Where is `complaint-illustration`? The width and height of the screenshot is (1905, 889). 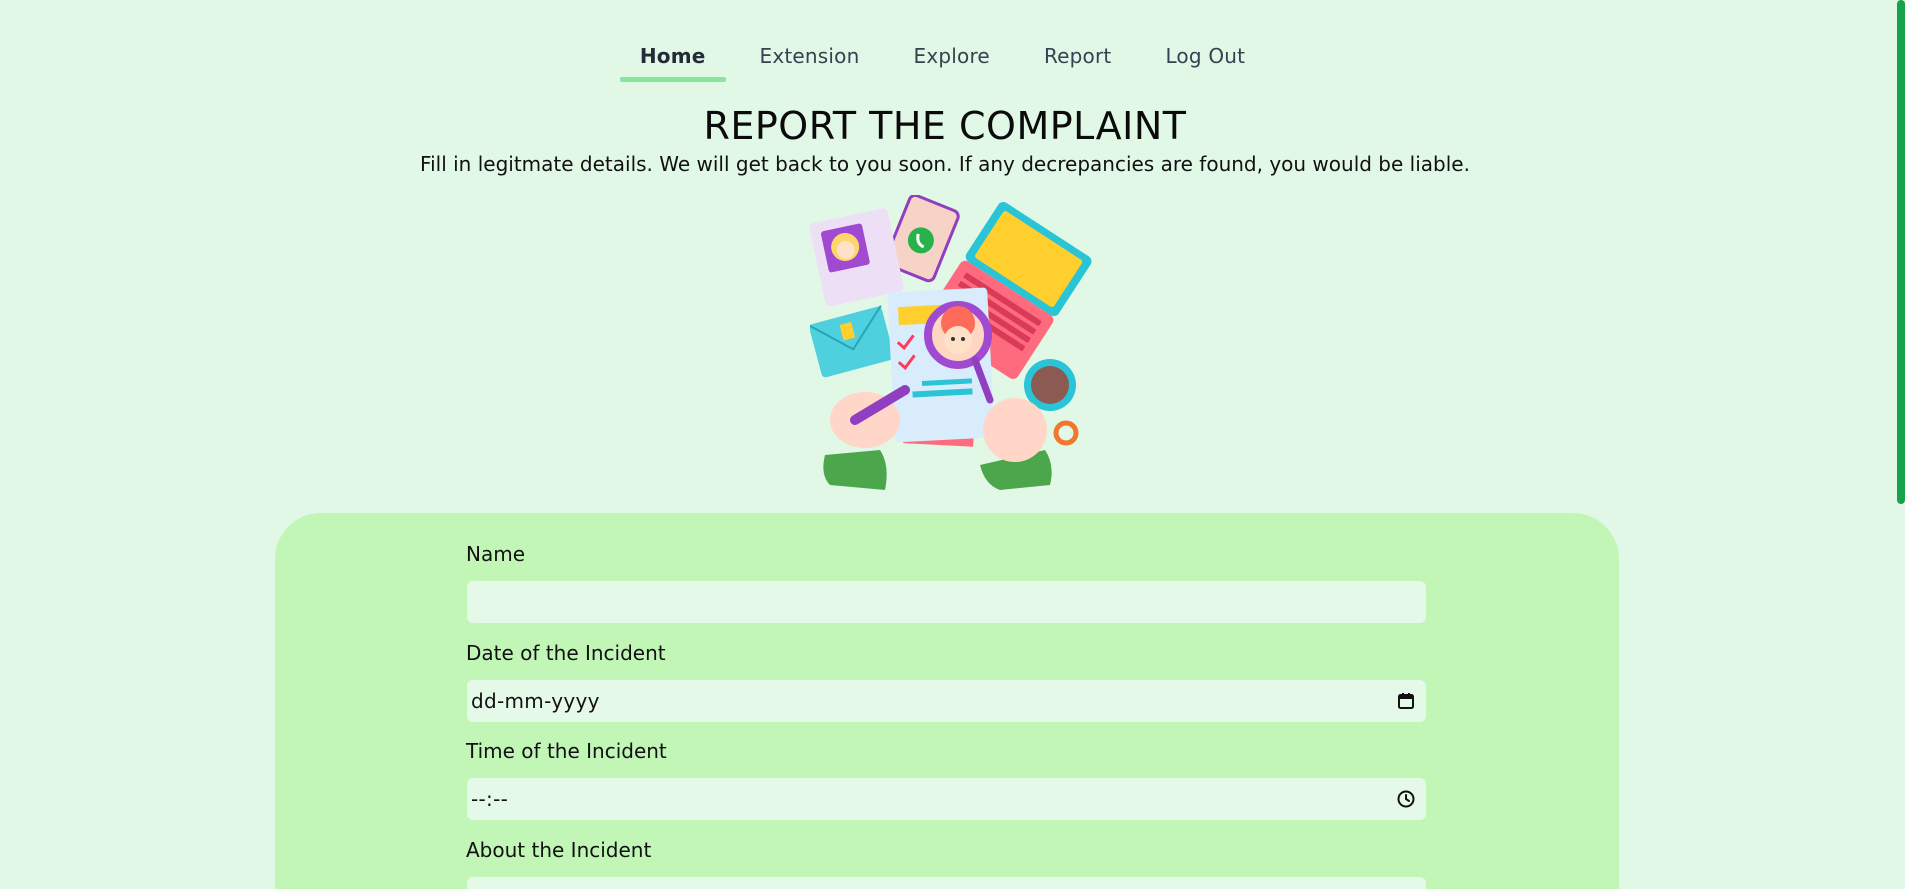
complaint-illustration is located at coordinates (951, 342).